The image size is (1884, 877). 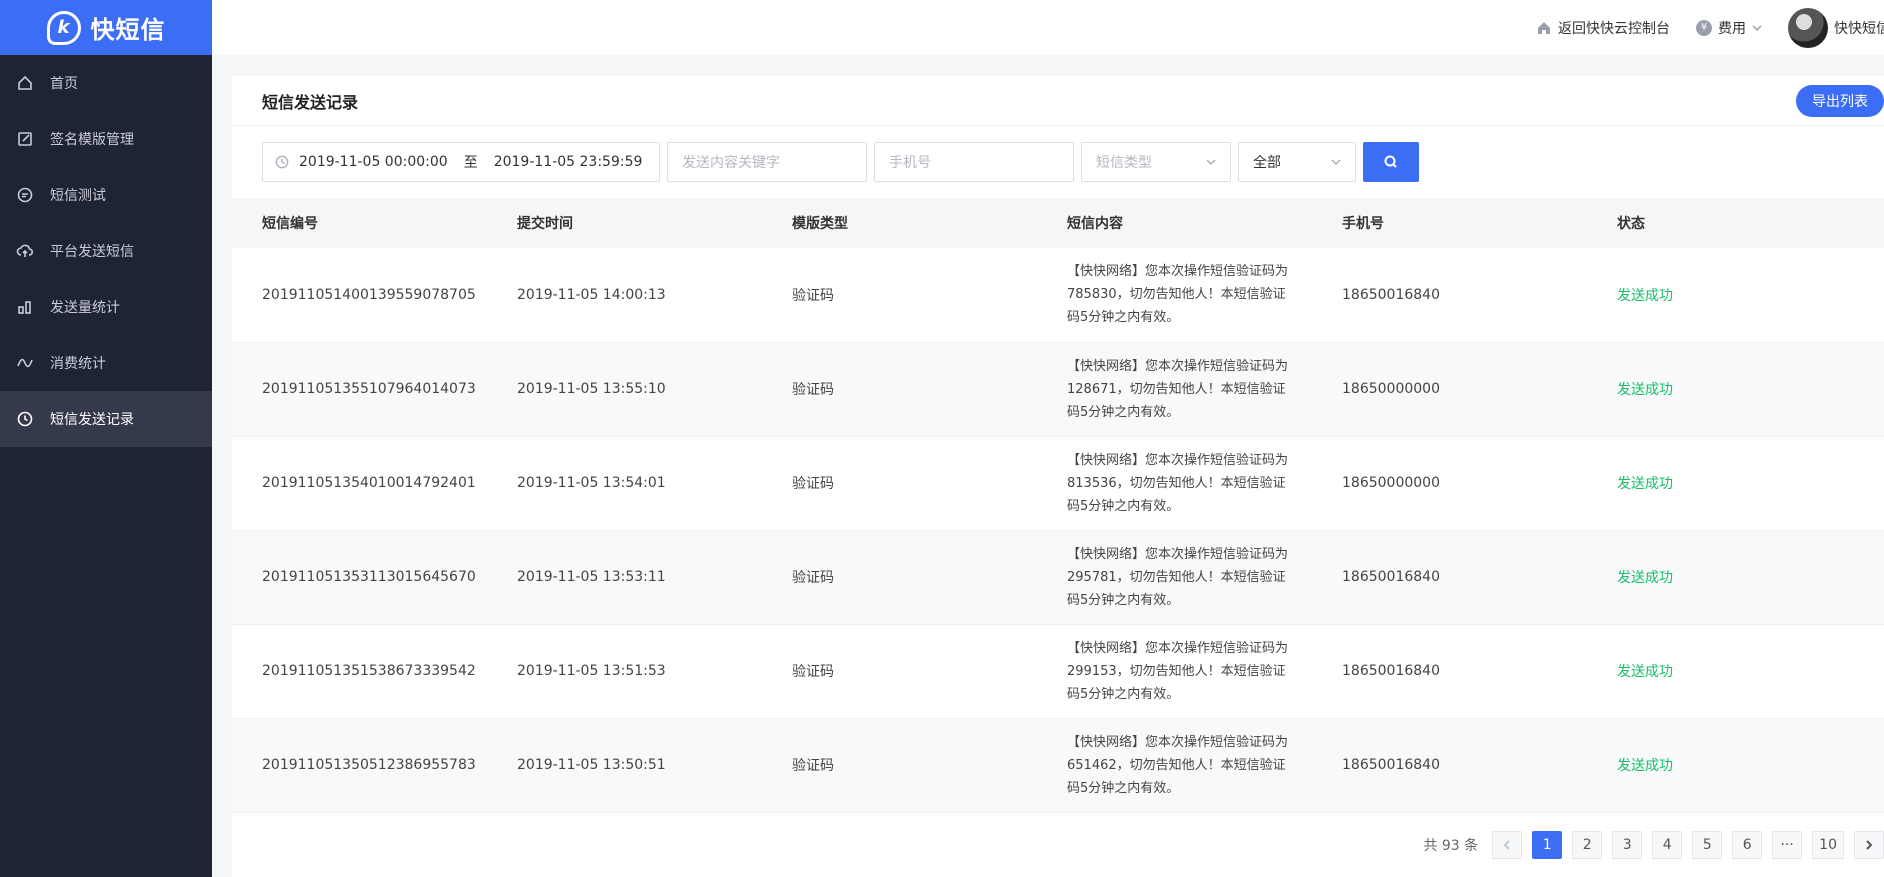 I want to click on cloud-upload-icon, so click(x=25, y=251).